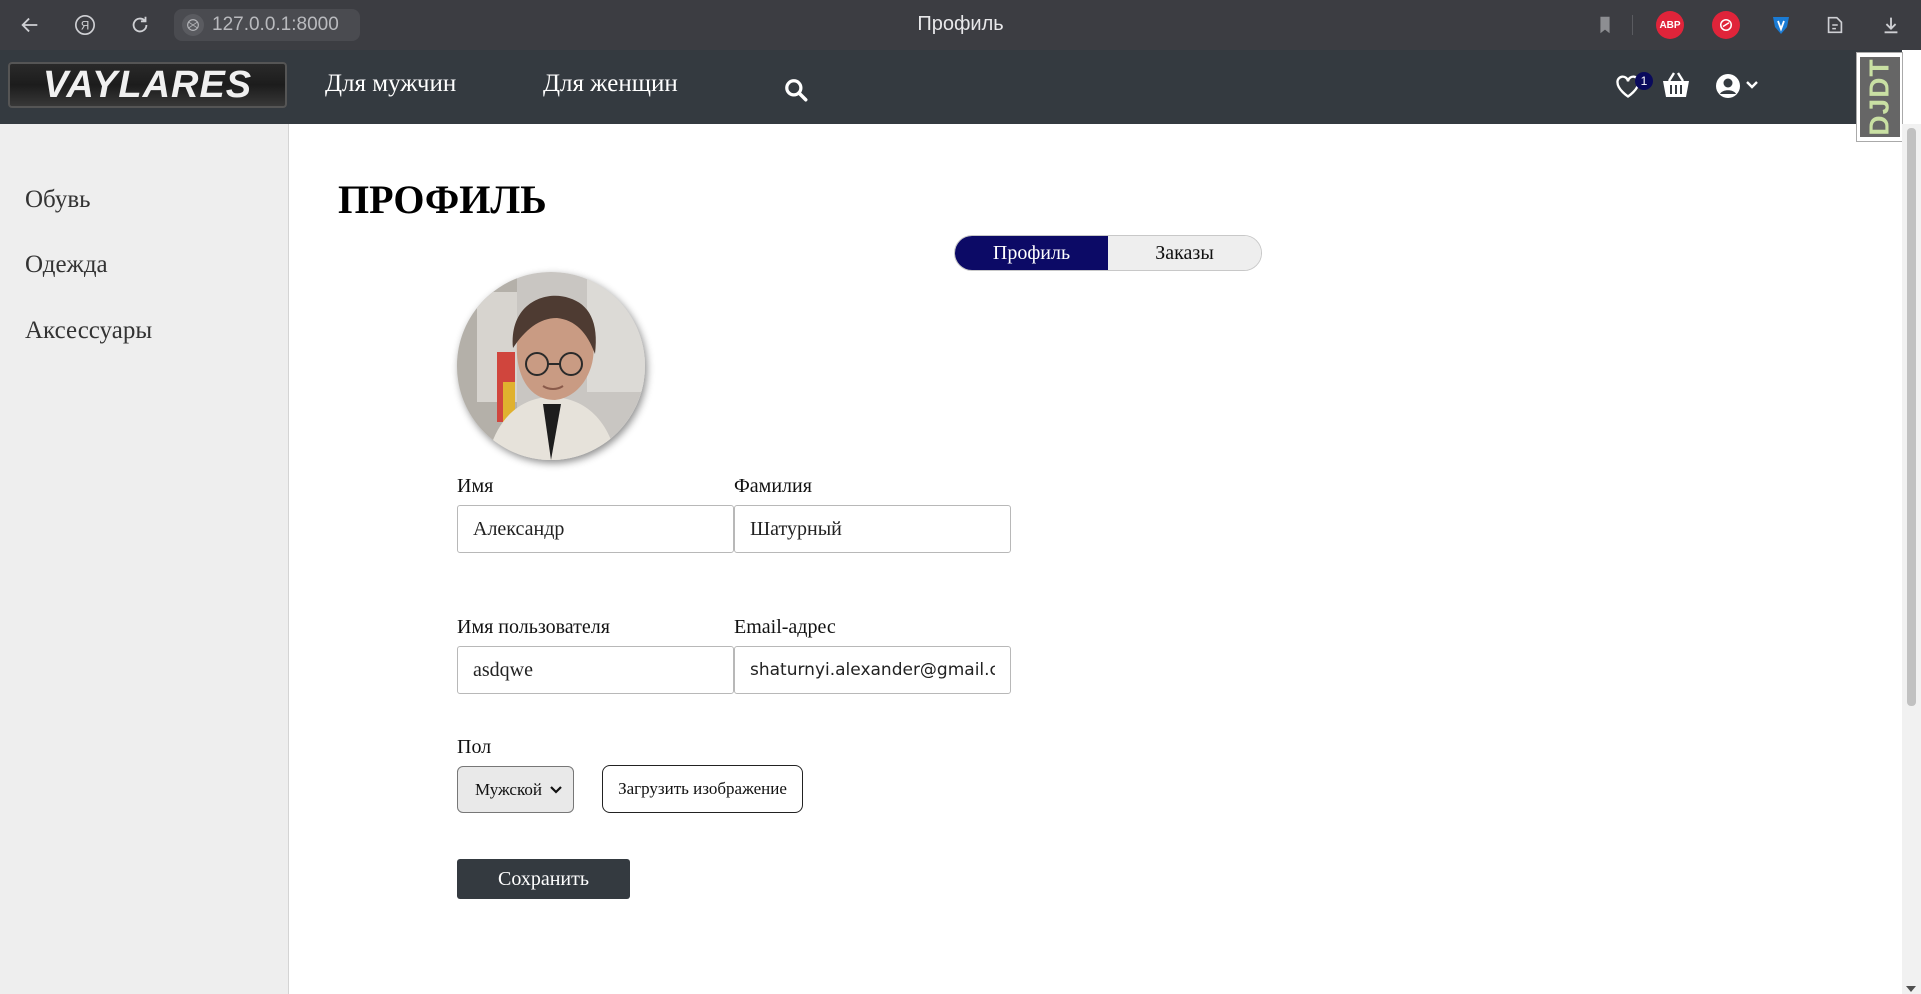 This screenshot has height=994, width=1921. I want to click on svg-text: Я, so click(85, 26).